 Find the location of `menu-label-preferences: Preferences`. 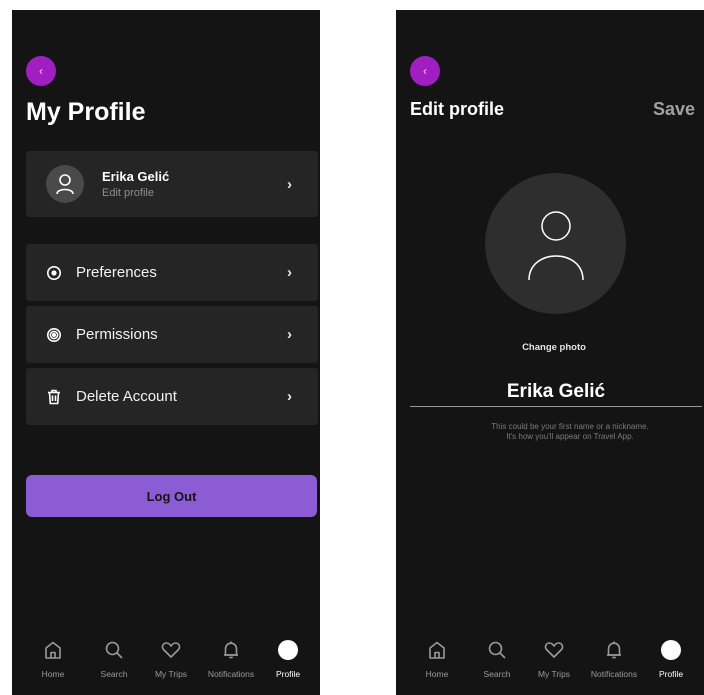

menu-label-preferences: Preferences is located at coordinates (116, 272).